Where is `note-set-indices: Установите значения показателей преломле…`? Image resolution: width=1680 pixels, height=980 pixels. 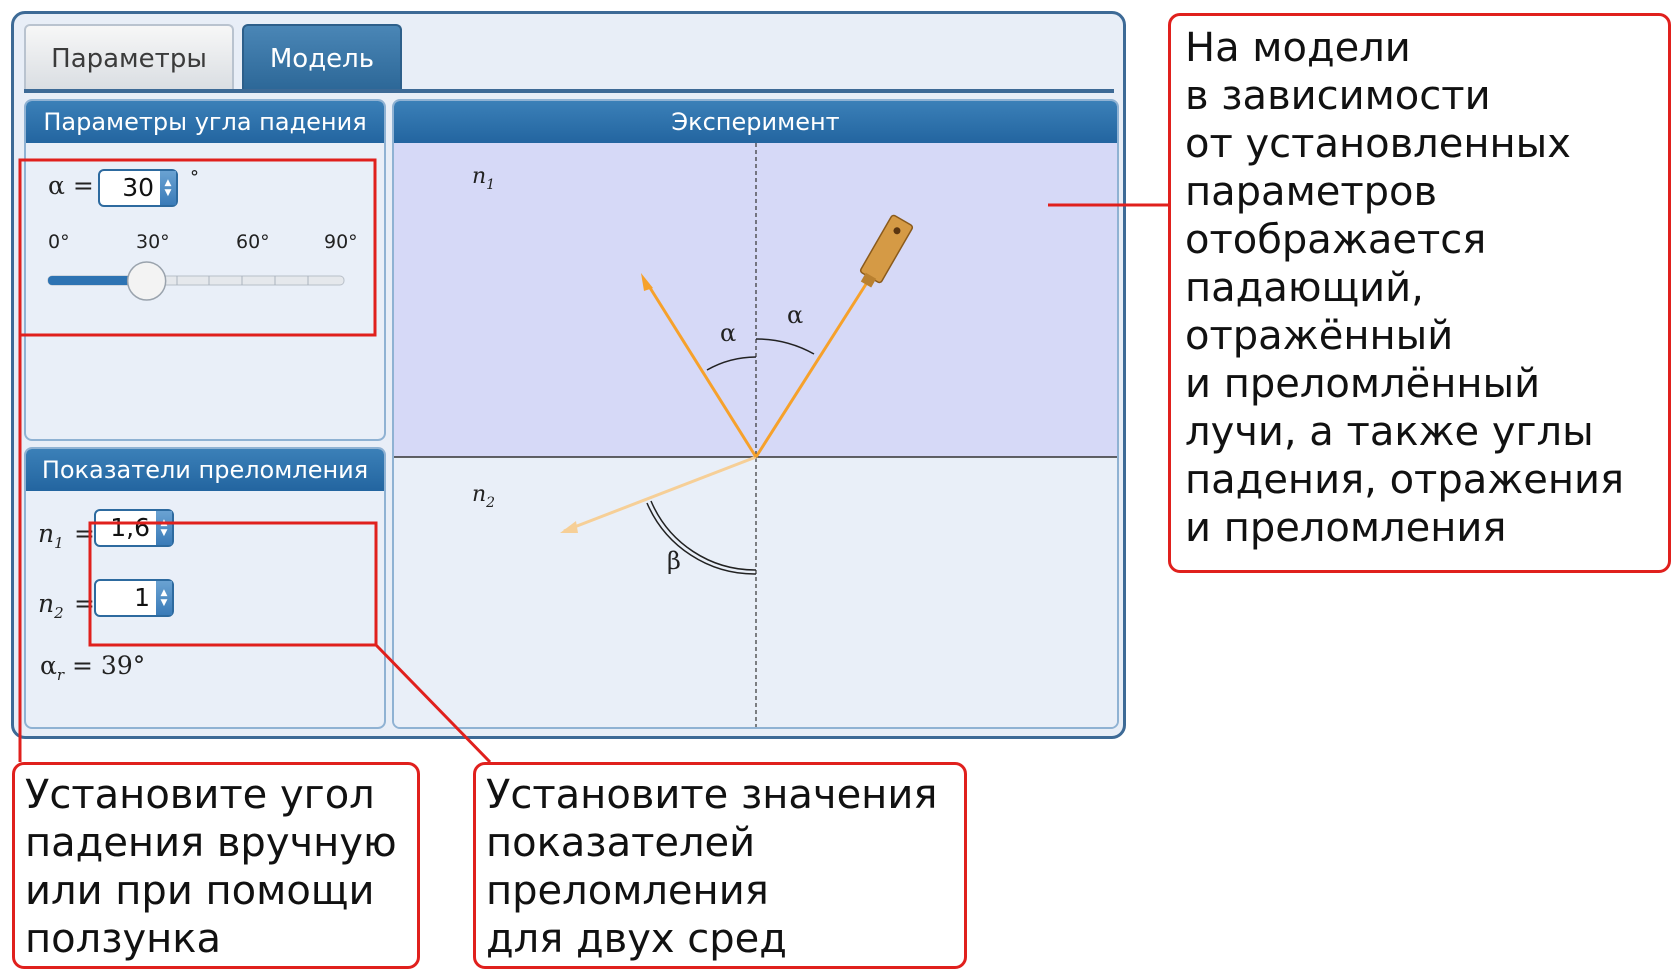 note-set-indices: Установите значения показателей преломле… is located at coordinates (720, 865).